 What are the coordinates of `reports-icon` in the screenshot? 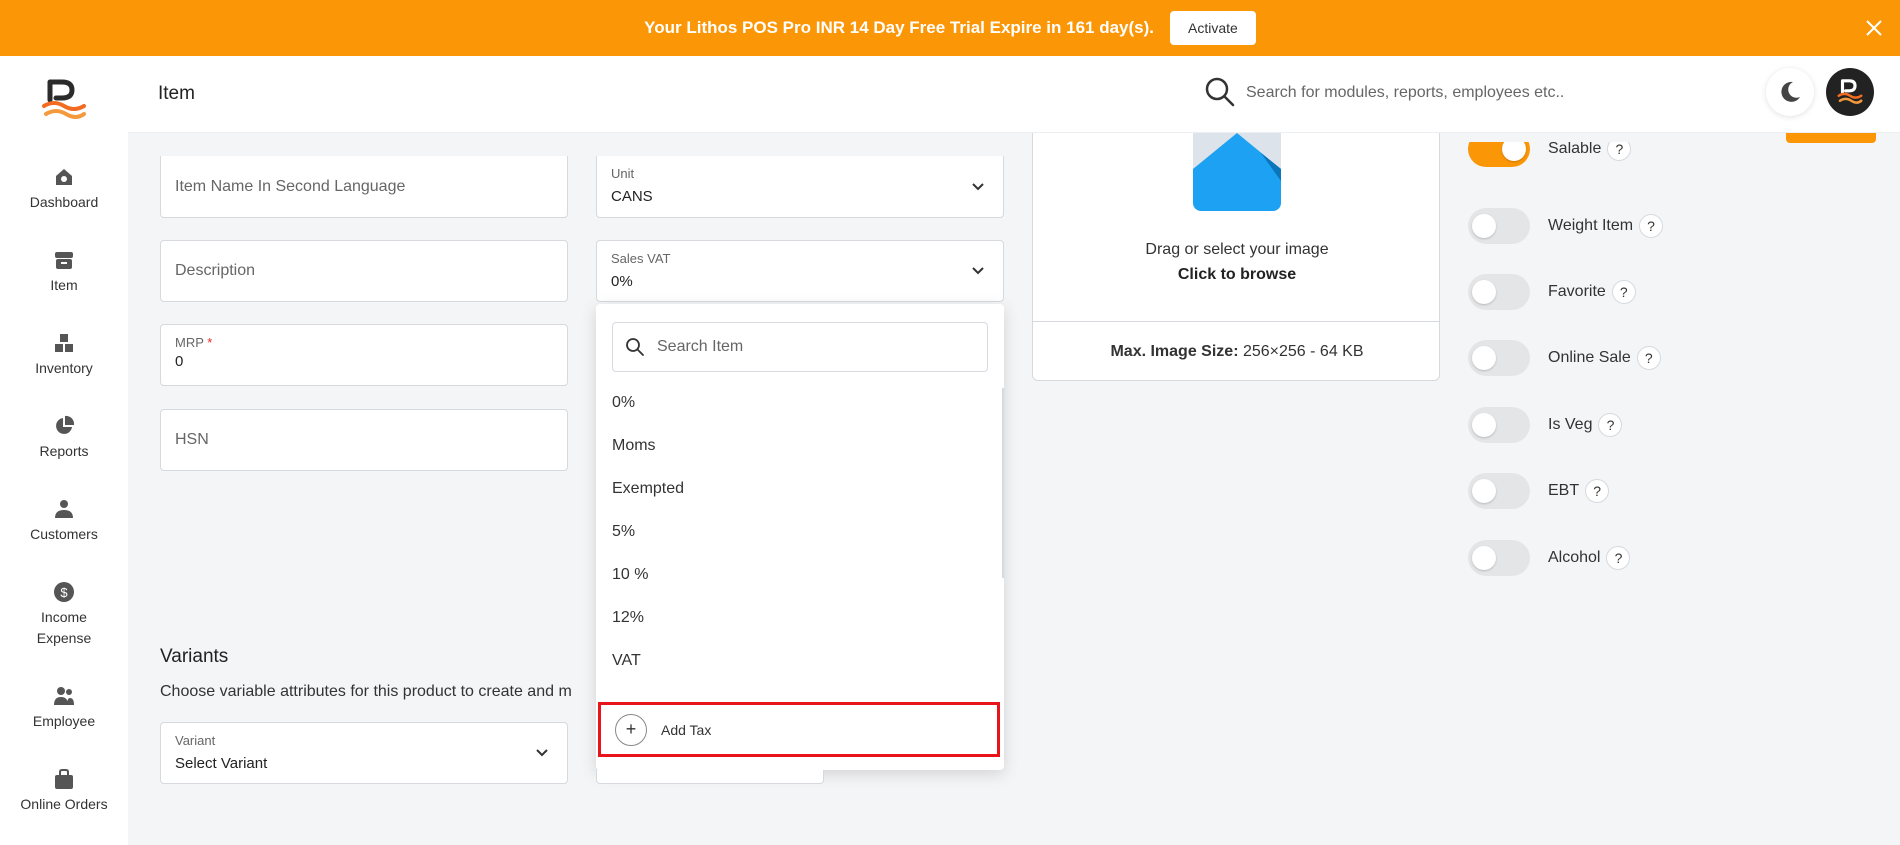 It's located at (65, 424).